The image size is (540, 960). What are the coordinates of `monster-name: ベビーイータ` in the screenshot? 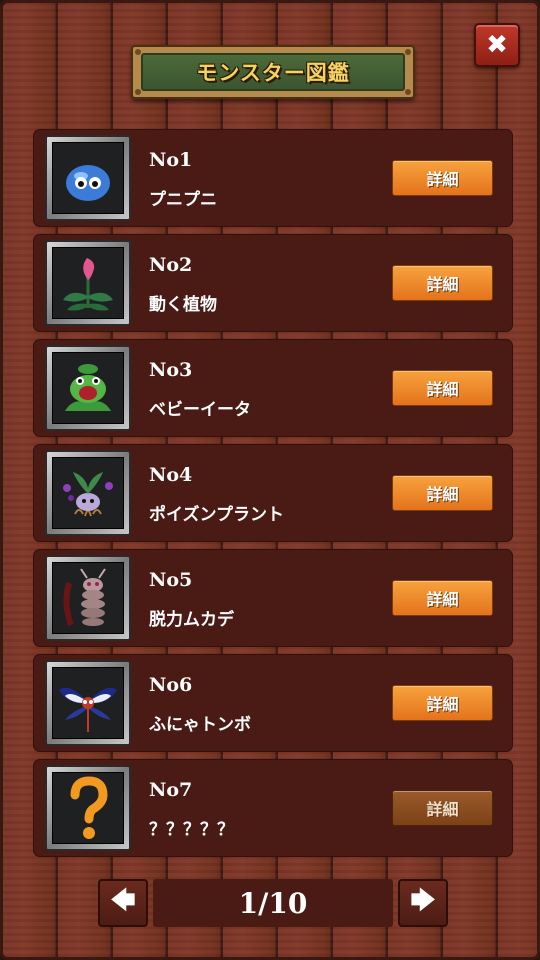 It's located at (200, 410).